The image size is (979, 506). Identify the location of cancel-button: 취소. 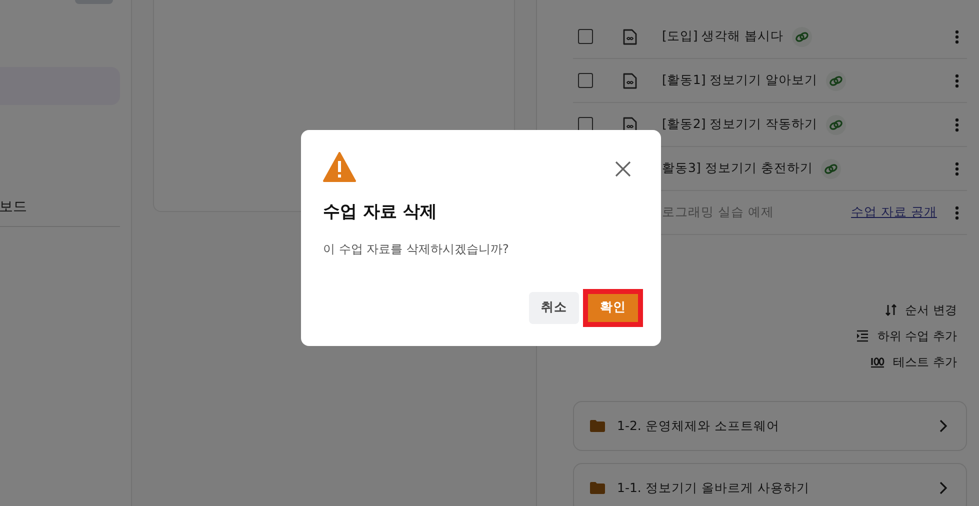
(554, 308).